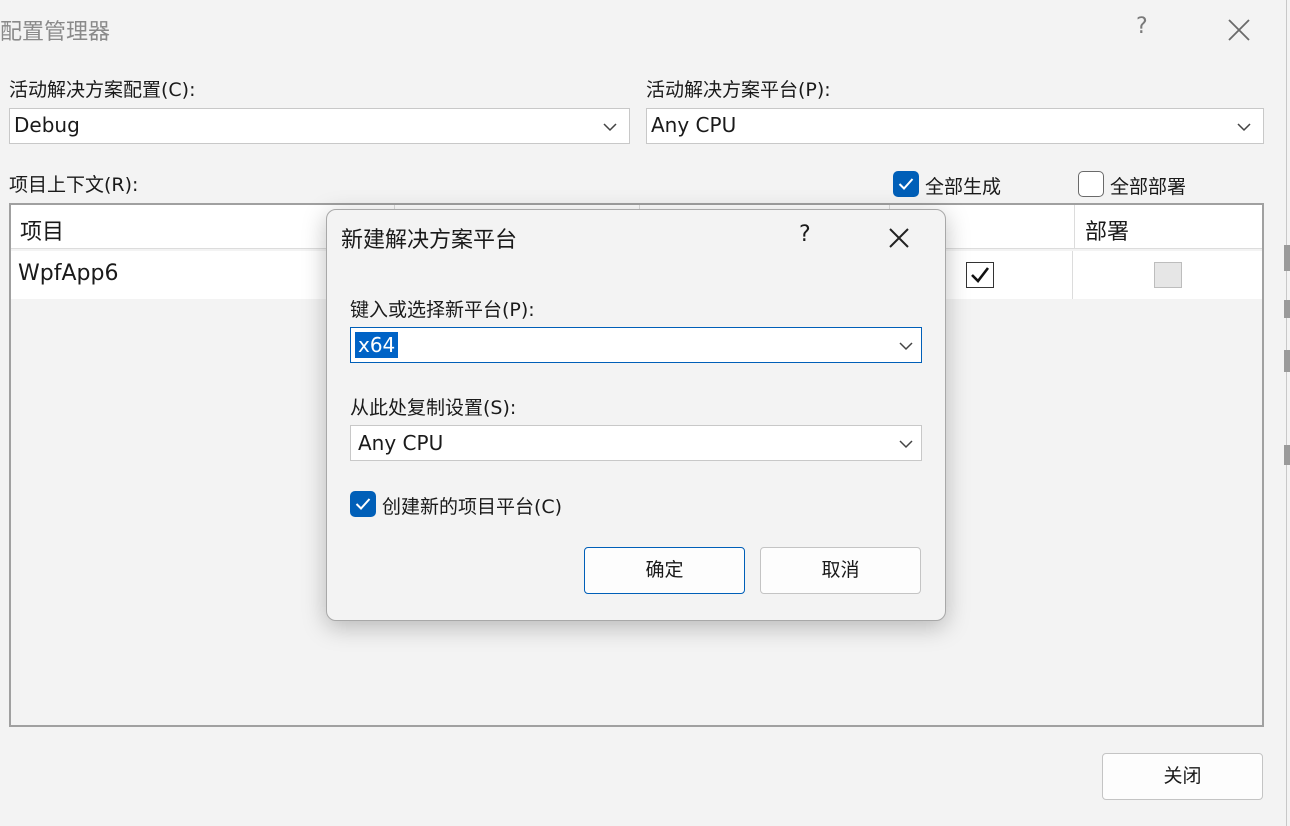  Describe the element at coordinates (694, 125) in the screenshot. I see `platform-value: Any CPU` at that location.